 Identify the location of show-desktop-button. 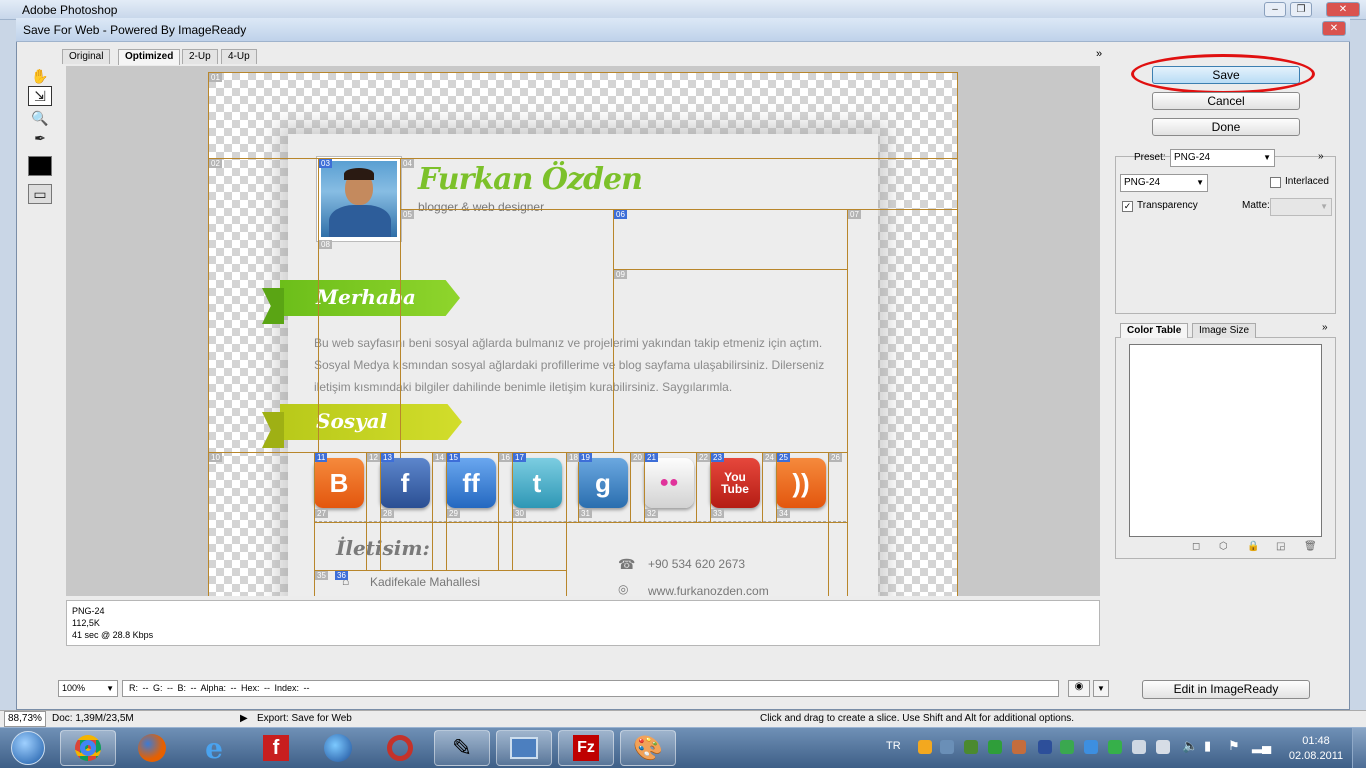
(1359, 748).